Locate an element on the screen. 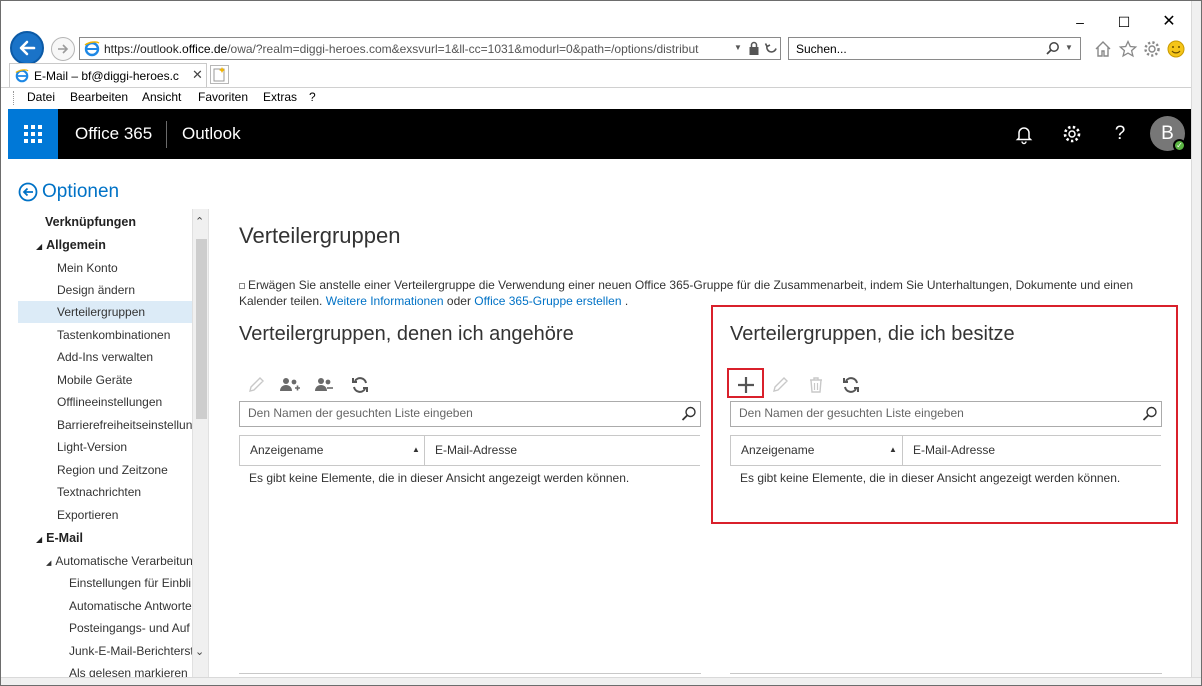  info-end: . is located at coordinates (626, 301).